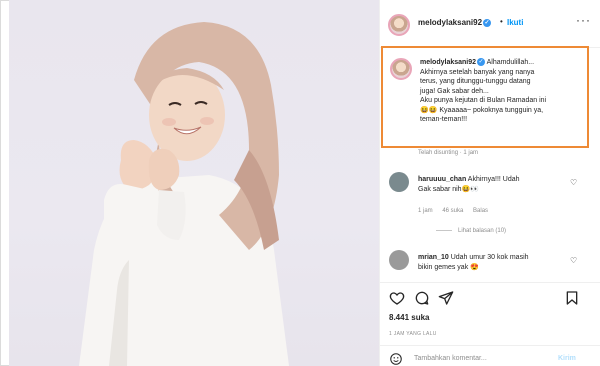  I want to click on comment-line-2: Gak sabar nih😆👀, so click(449, 189).